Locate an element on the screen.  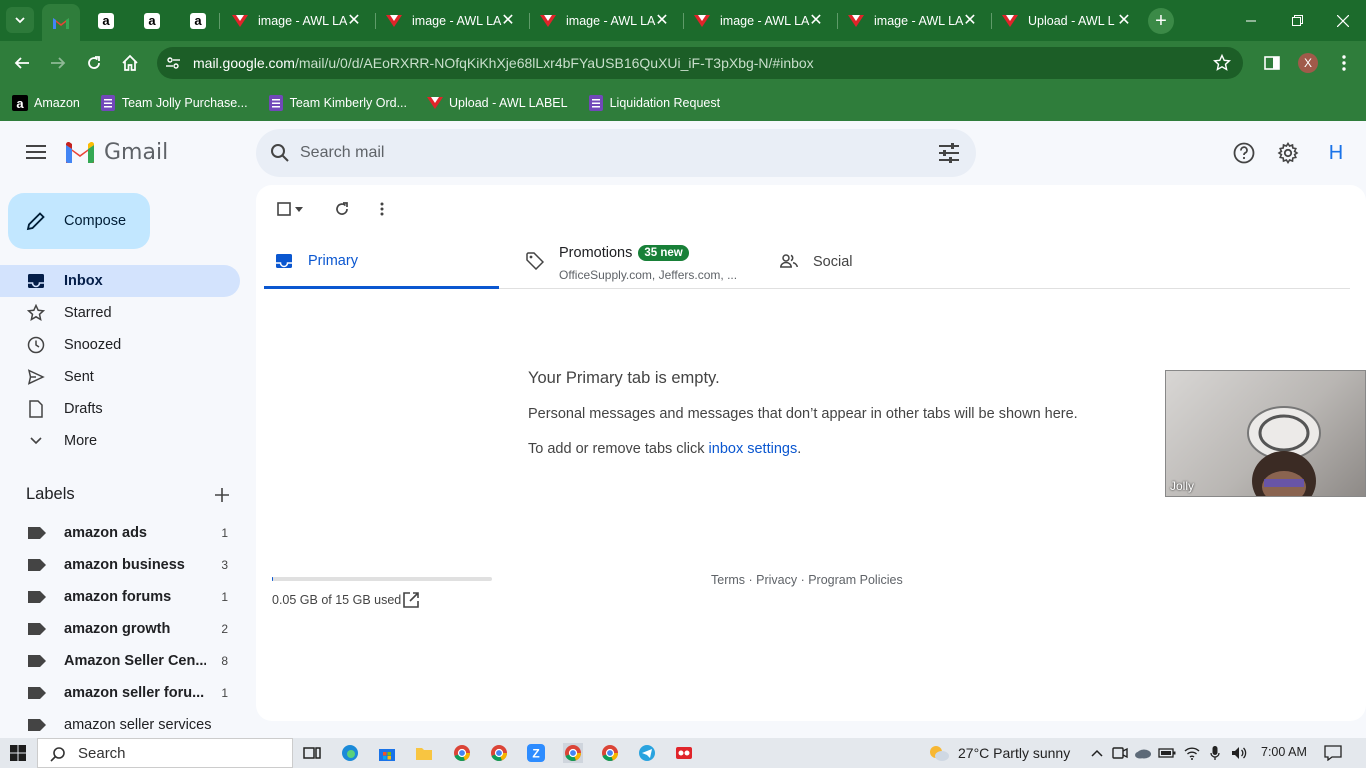
tab-social: Social is located at coordinates (886, 262).